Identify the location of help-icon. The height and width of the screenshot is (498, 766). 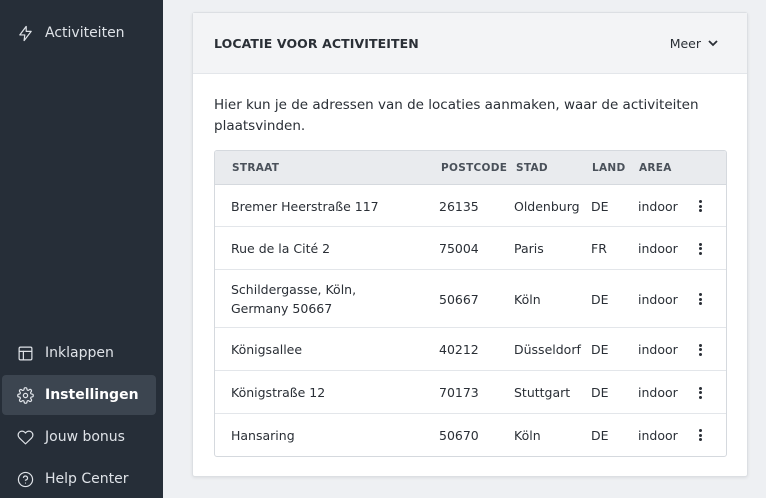
(25, 479).